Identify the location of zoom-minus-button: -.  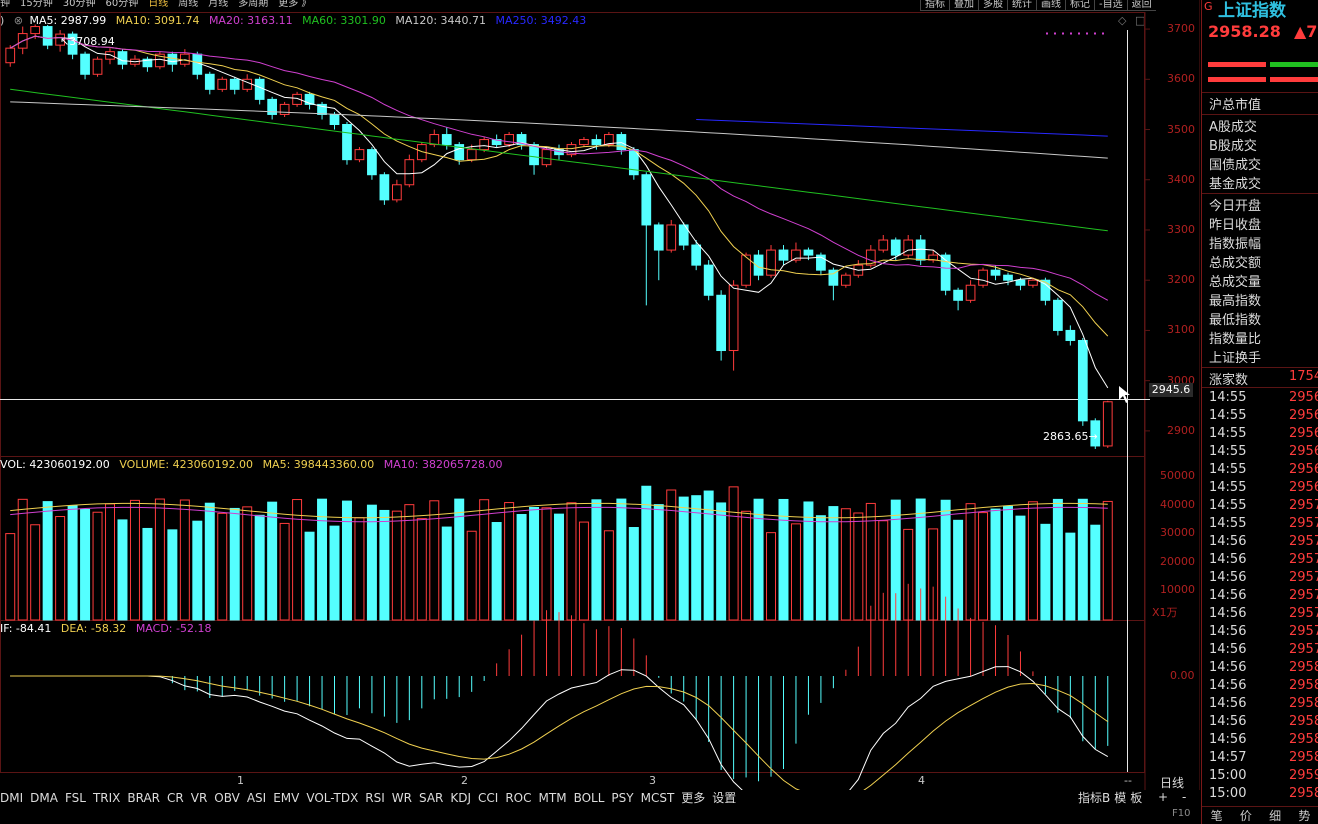
(1184, 797).